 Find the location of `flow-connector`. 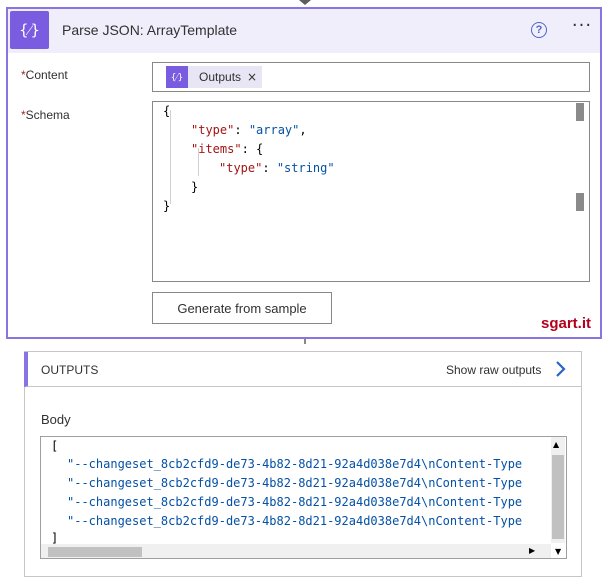

flow-connector is located at coordinates (305, 341).